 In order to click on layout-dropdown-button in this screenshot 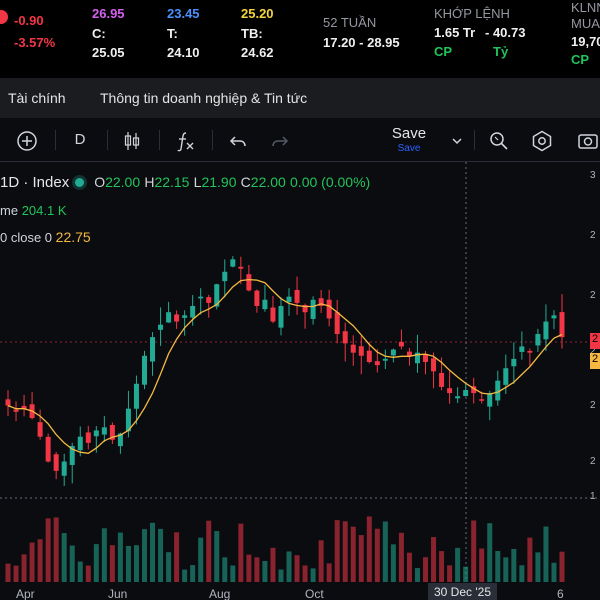, I will do `click(457, 140)`.